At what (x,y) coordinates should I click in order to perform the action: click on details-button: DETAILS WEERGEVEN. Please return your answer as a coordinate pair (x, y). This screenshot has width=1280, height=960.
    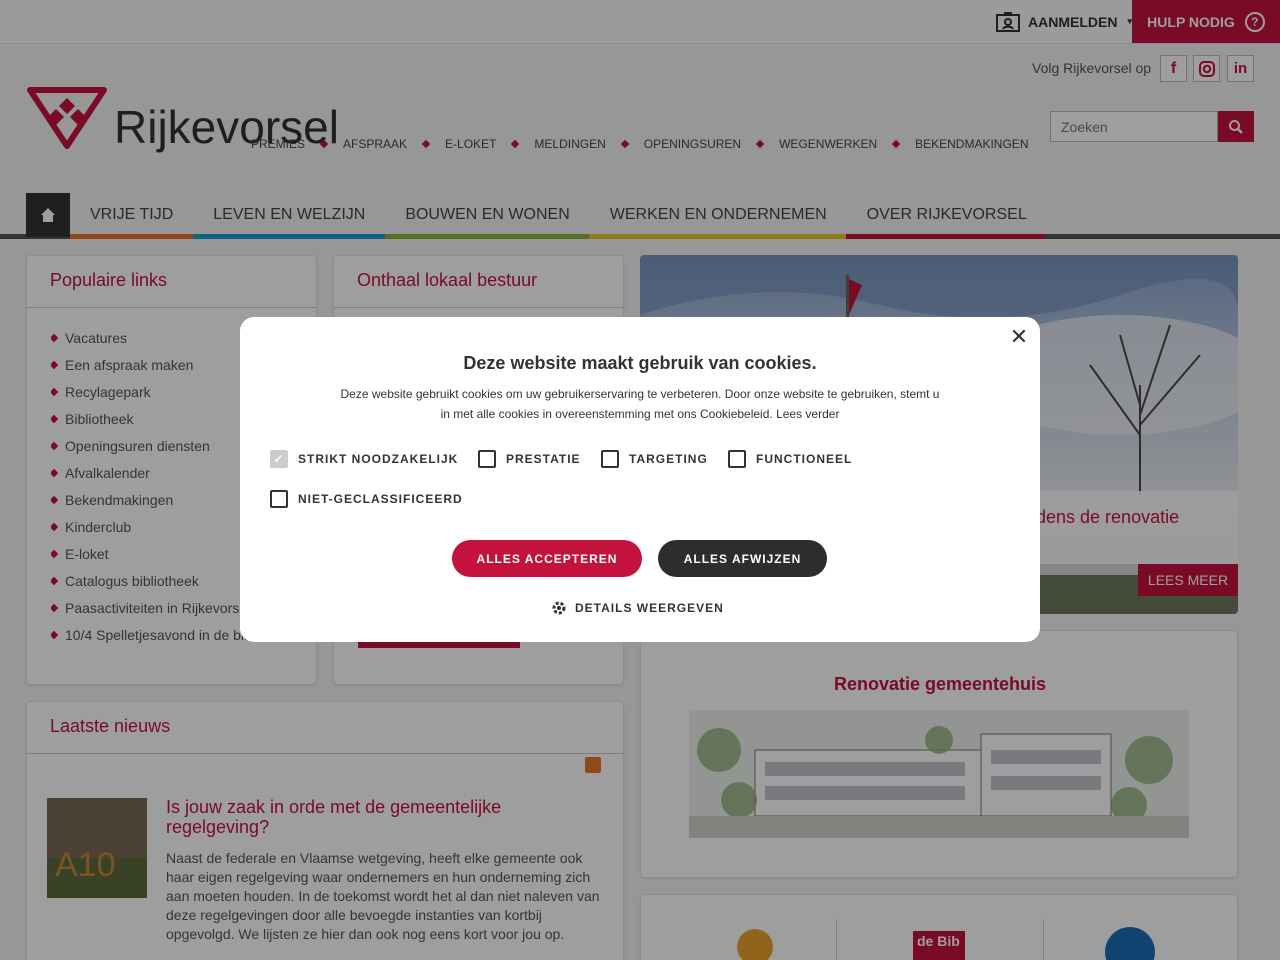
    Looking at the image, I should click on (637, 608).